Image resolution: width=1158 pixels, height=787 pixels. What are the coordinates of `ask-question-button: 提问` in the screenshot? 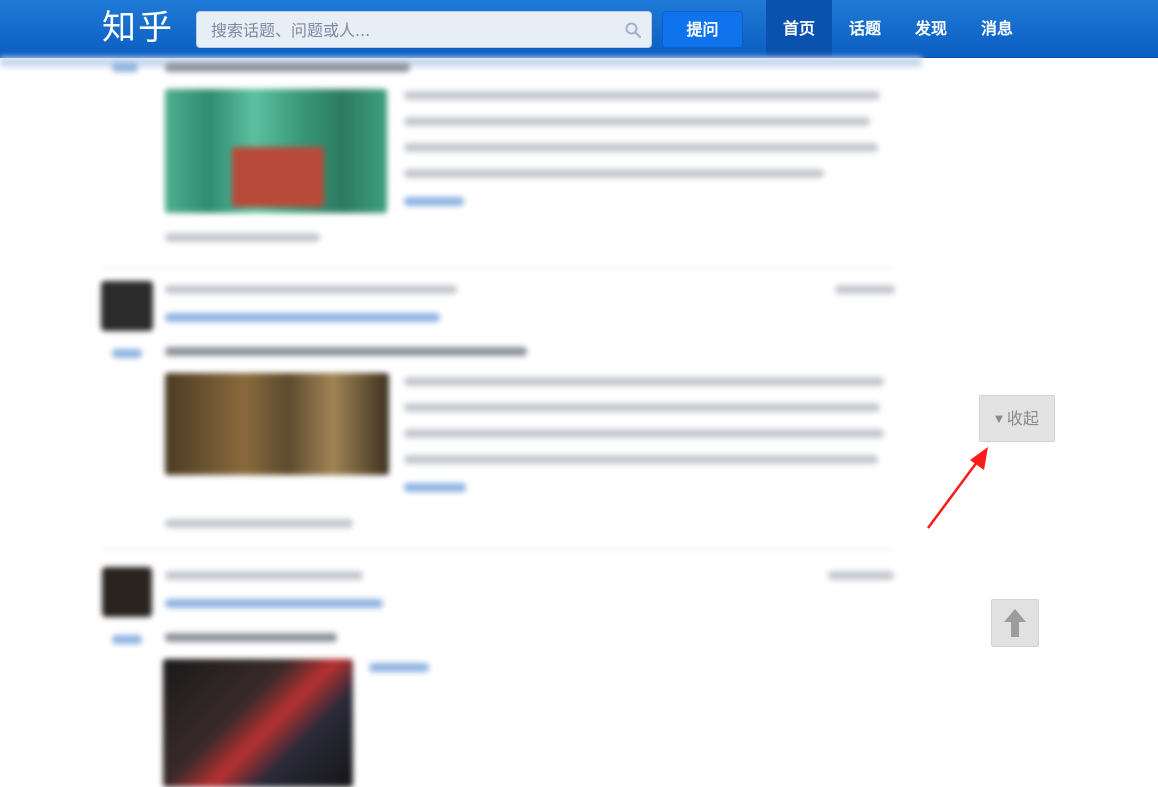 It's located at (702, 29).